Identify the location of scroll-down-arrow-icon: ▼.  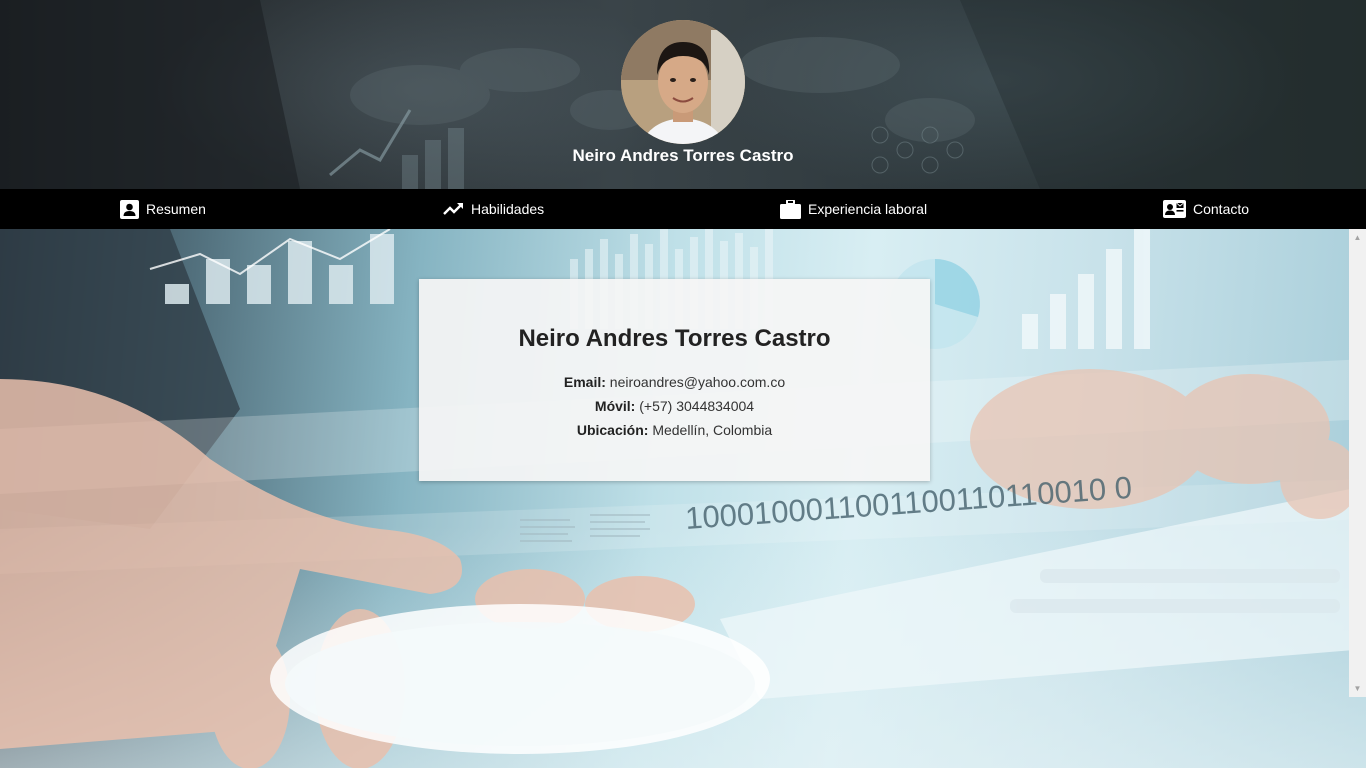
(1357, 688).